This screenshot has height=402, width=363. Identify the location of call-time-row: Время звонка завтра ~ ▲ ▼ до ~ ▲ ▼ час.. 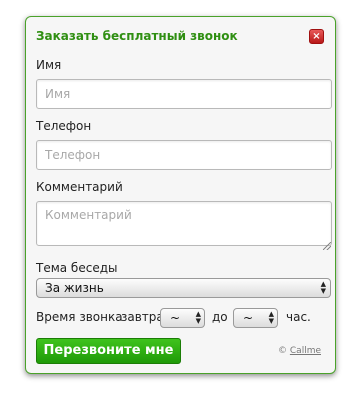
(186, 318).